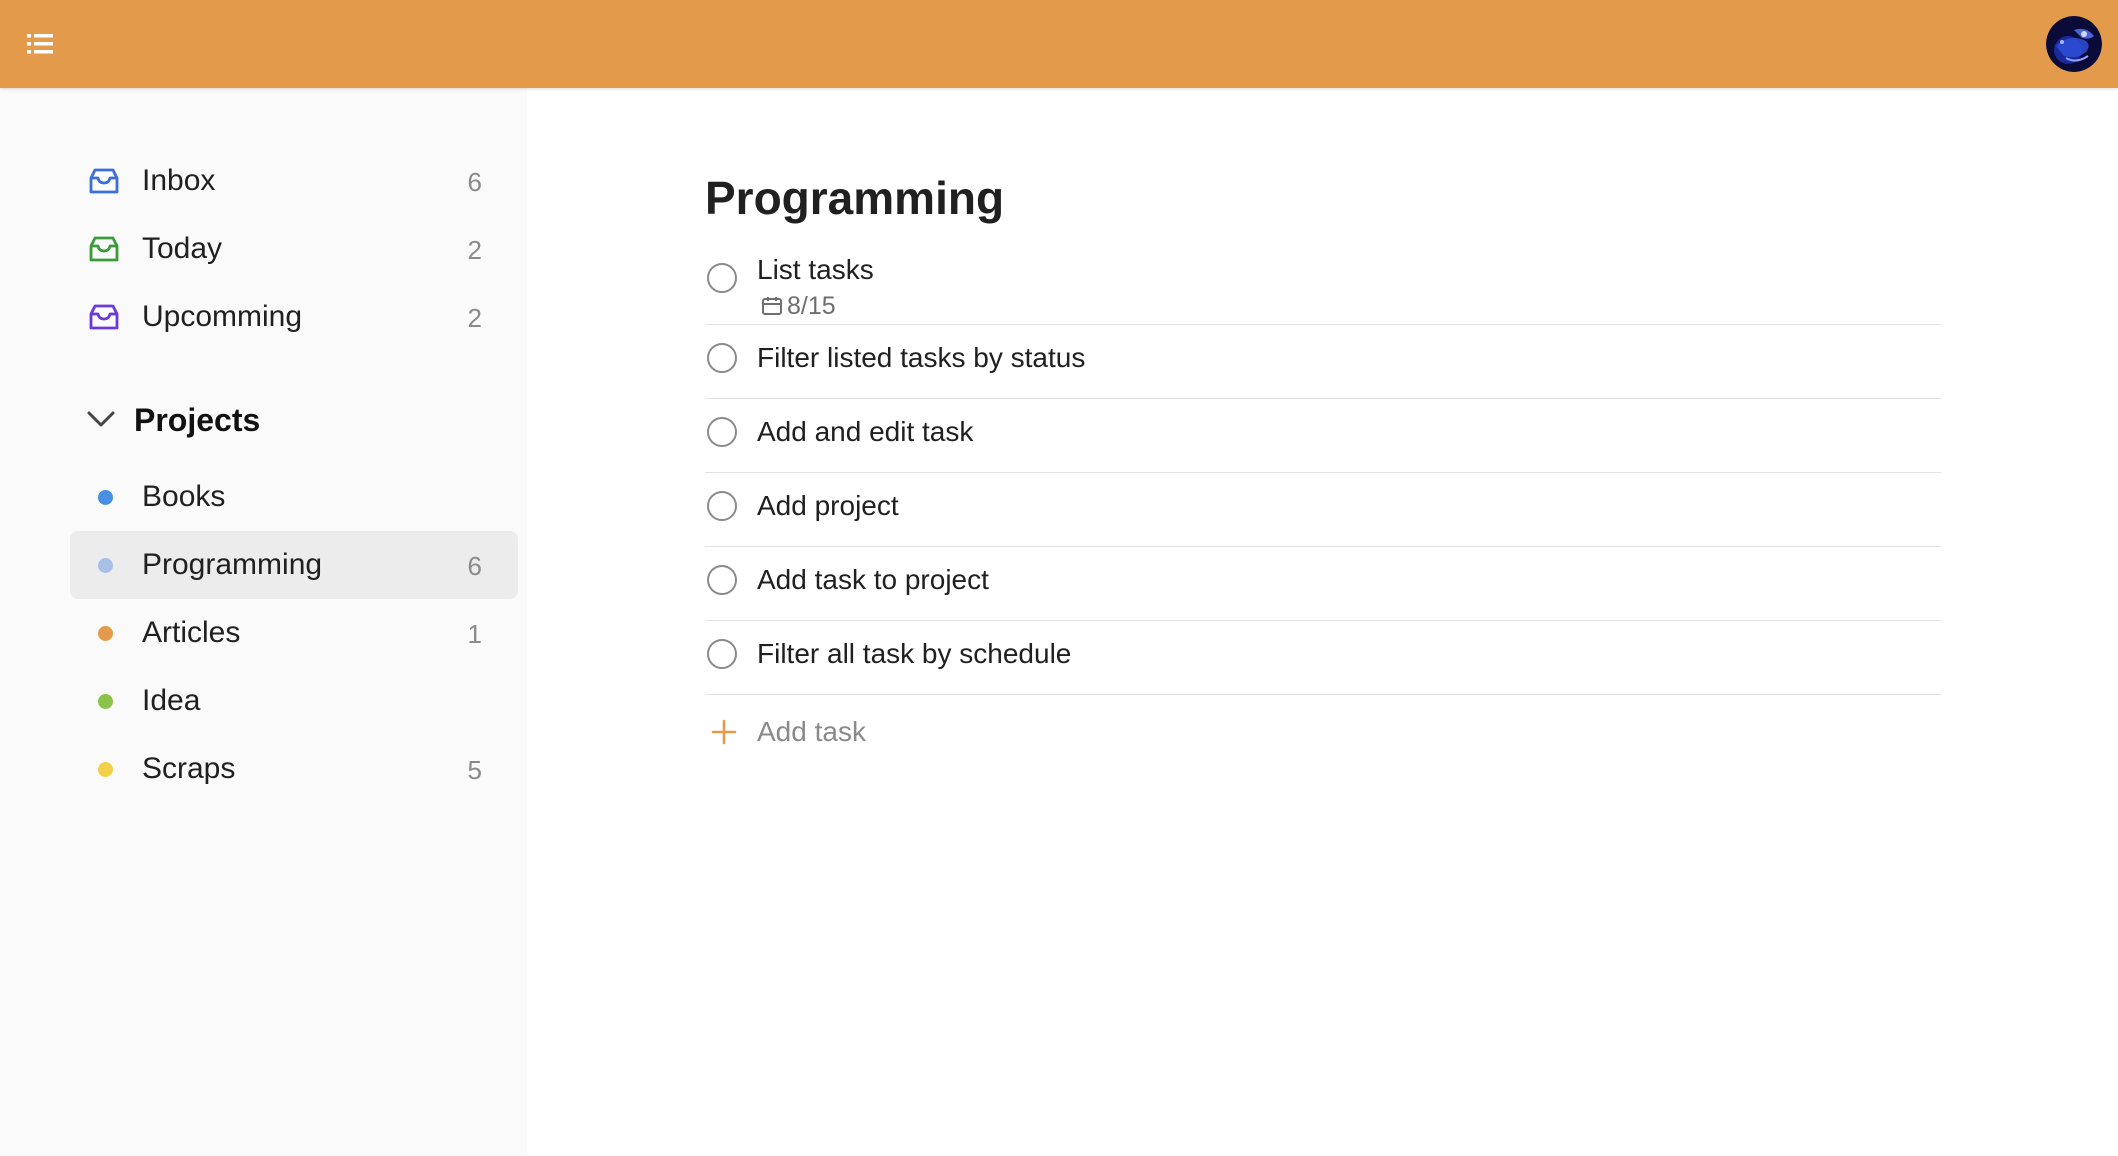 The height and width of the screenshot is (1156, 2118). What do you see at coordinates (184, 496) in the screenshot?
I see `sidebar-item-label: Books` at bounding box center [184, 496].